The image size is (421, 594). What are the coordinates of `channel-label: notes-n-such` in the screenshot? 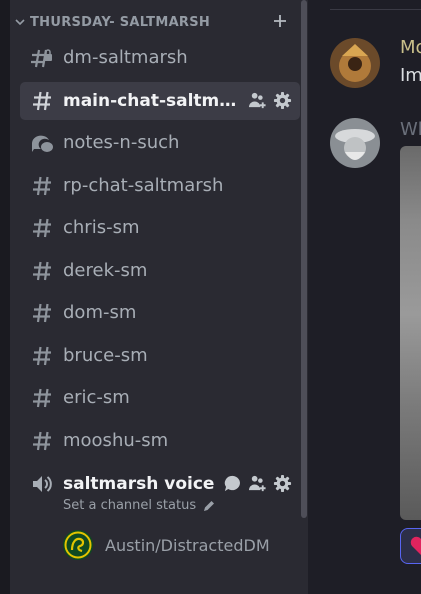 It's located at (121, 142).